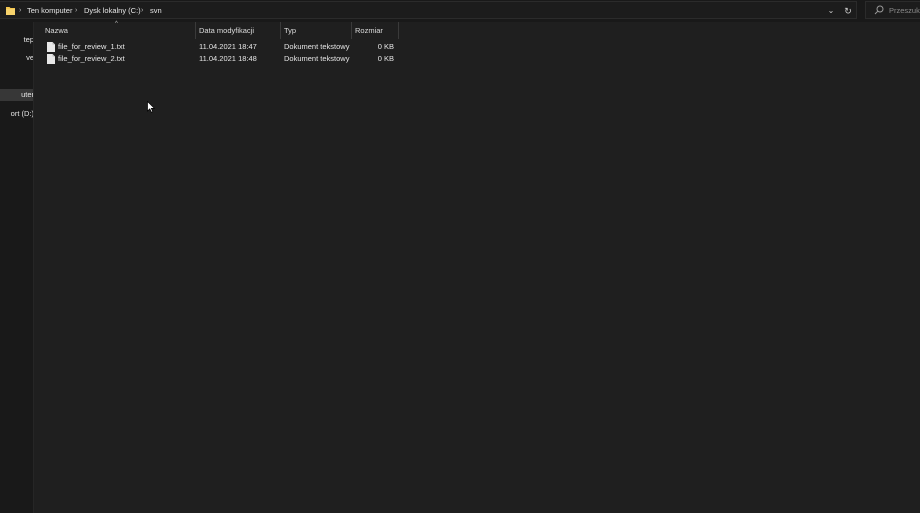 The image size is (920, 513). Describe the element at coordinates (22, 113) in the screenshot. I see `nav-item-label: ort (D:)` at that location.